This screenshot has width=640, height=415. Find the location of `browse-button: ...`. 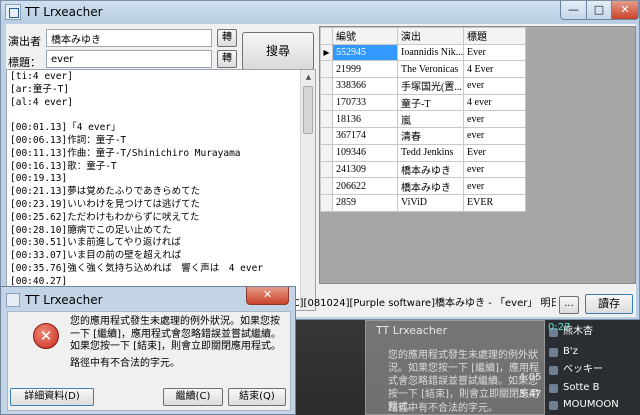

browse-button: ... is located at coordinates (569, 305).